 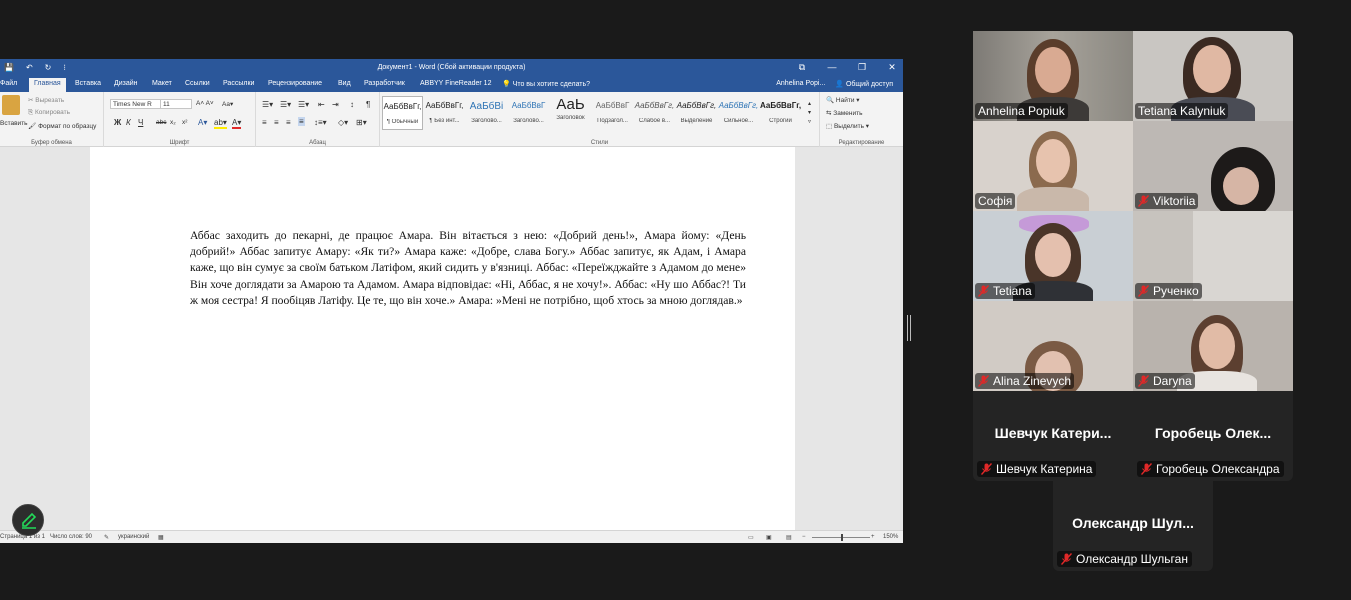 I want to click on participant-tile-shulhan: Олександр Шул... Олександр Шульган, so click(x=1133, y=526).